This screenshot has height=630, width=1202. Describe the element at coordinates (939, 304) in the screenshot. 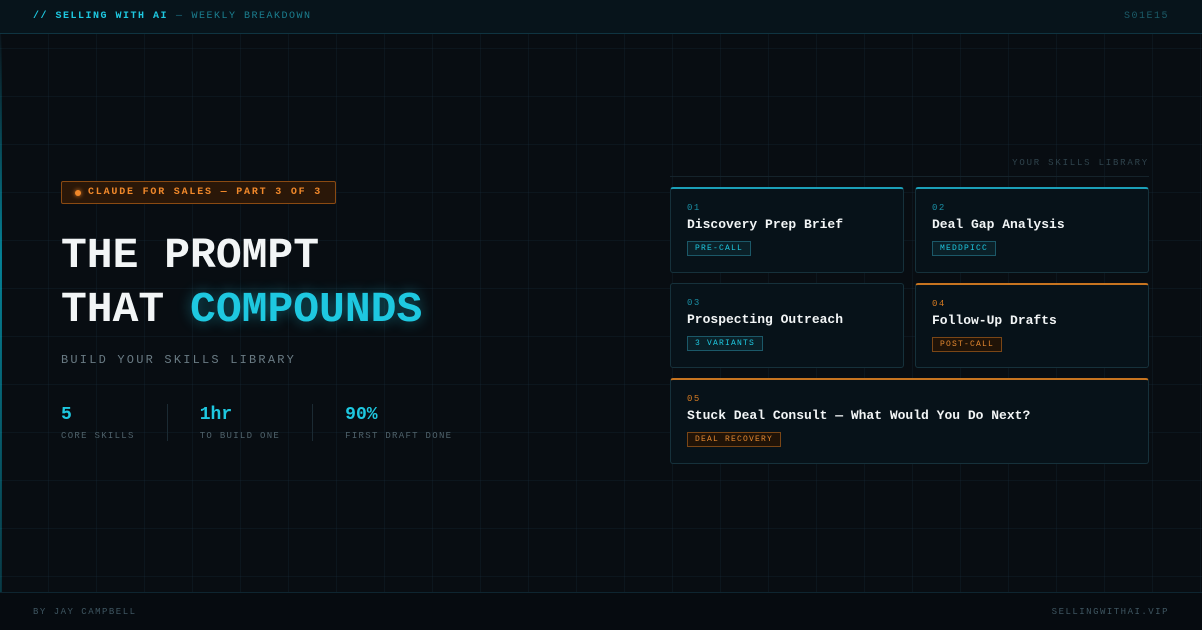

I see `card-index: 04` at that location.